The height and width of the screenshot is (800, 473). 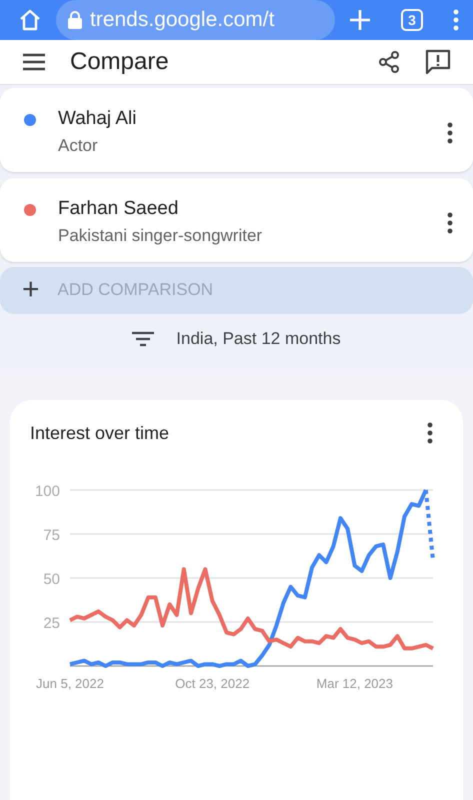 What do you see at coordinates (70, 683) in the screenshot?
I see `x-tick-label: Jun 5, 2022` at bounding box center [70, 683].